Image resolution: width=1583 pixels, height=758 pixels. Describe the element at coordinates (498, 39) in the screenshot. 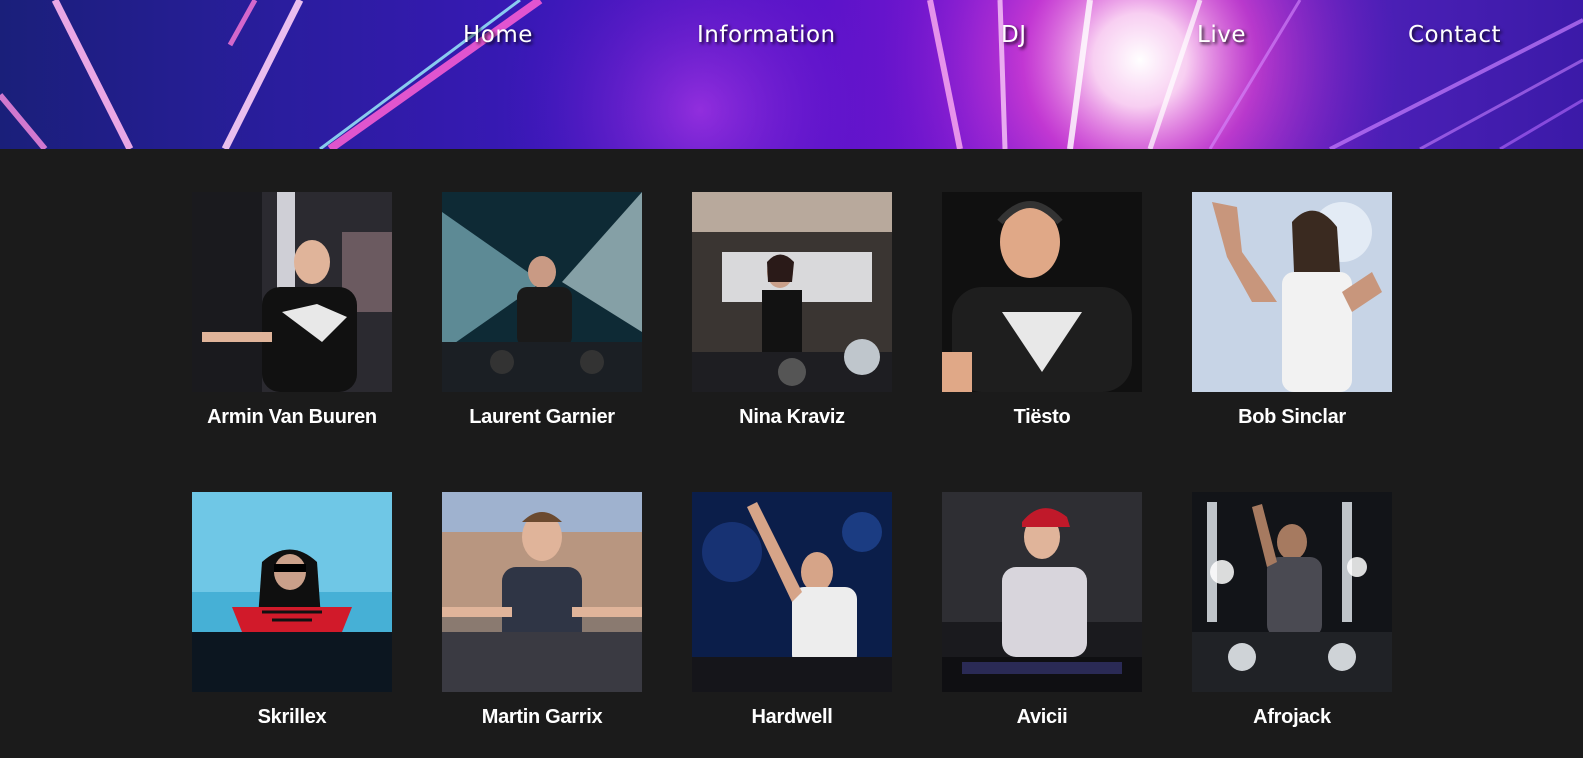

I see `nav-home-link: Home` at that location.